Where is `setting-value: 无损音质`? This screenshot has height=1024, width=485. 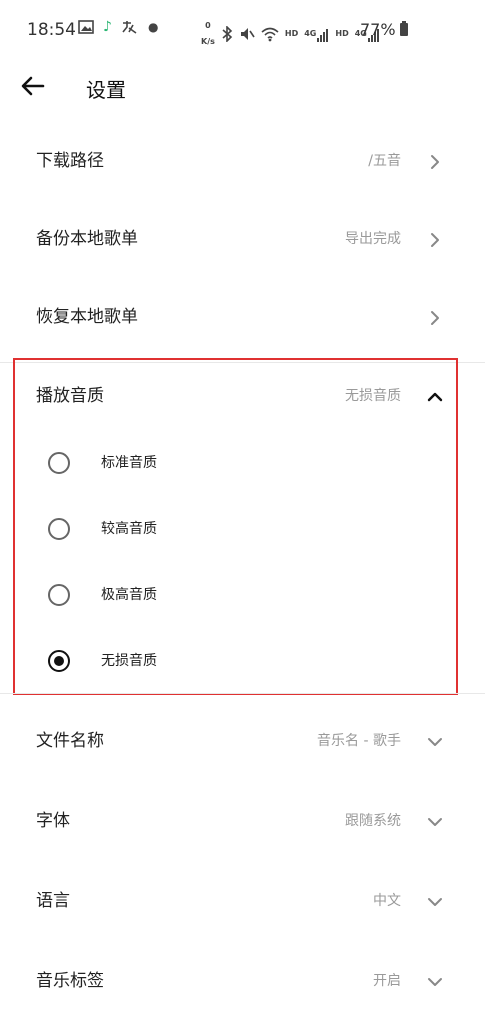
setting-value: 无损音质 is located at coordinates (373, 396).